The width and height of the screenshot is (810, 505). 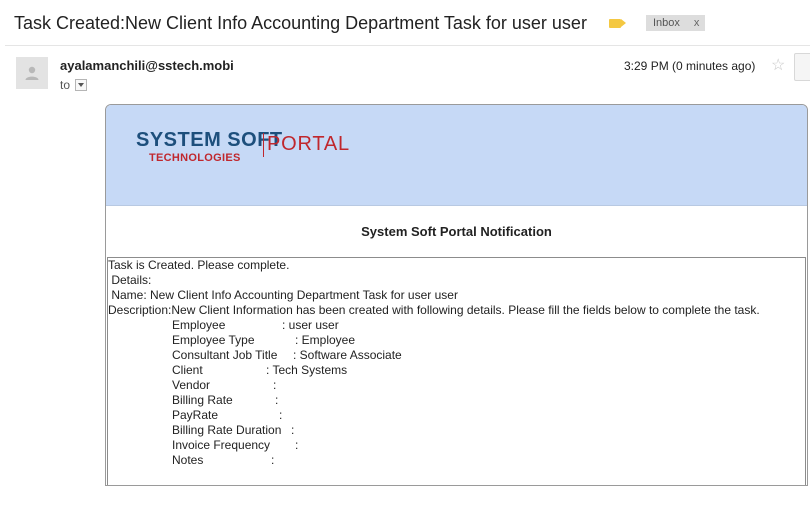 What do you see at coordinates (213, 340) in the screenshot?
I see `field-label: Employee Type` at bounding box center [213, 340].